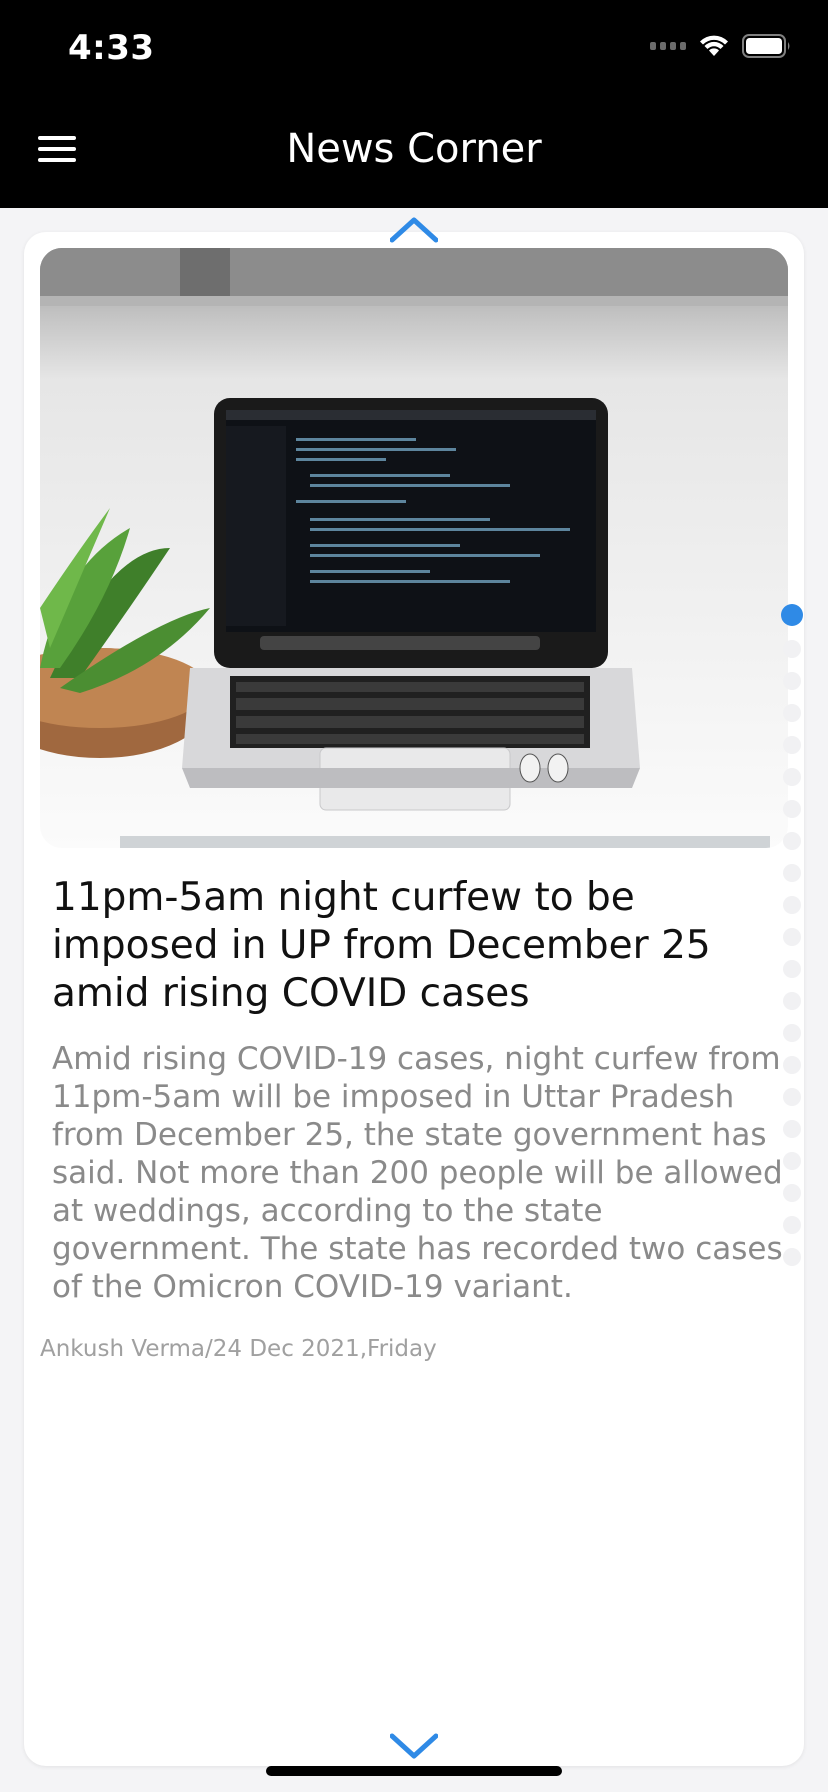 Image resolution: width=828 pixels, height=1792 pixels. I want to click on home-indicator, so click(414, 1771).